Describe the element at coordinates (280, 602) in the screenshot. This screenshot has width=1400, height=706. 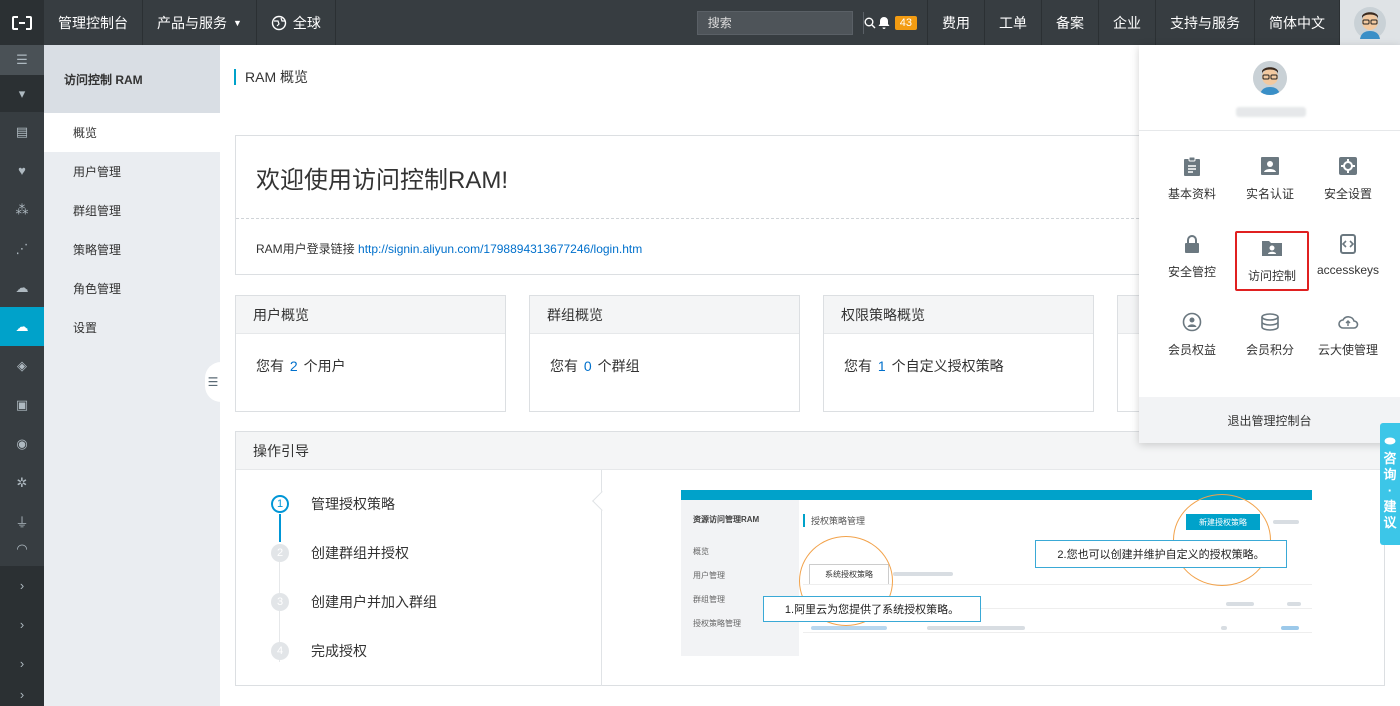
I see `step-number: 3` at that location.